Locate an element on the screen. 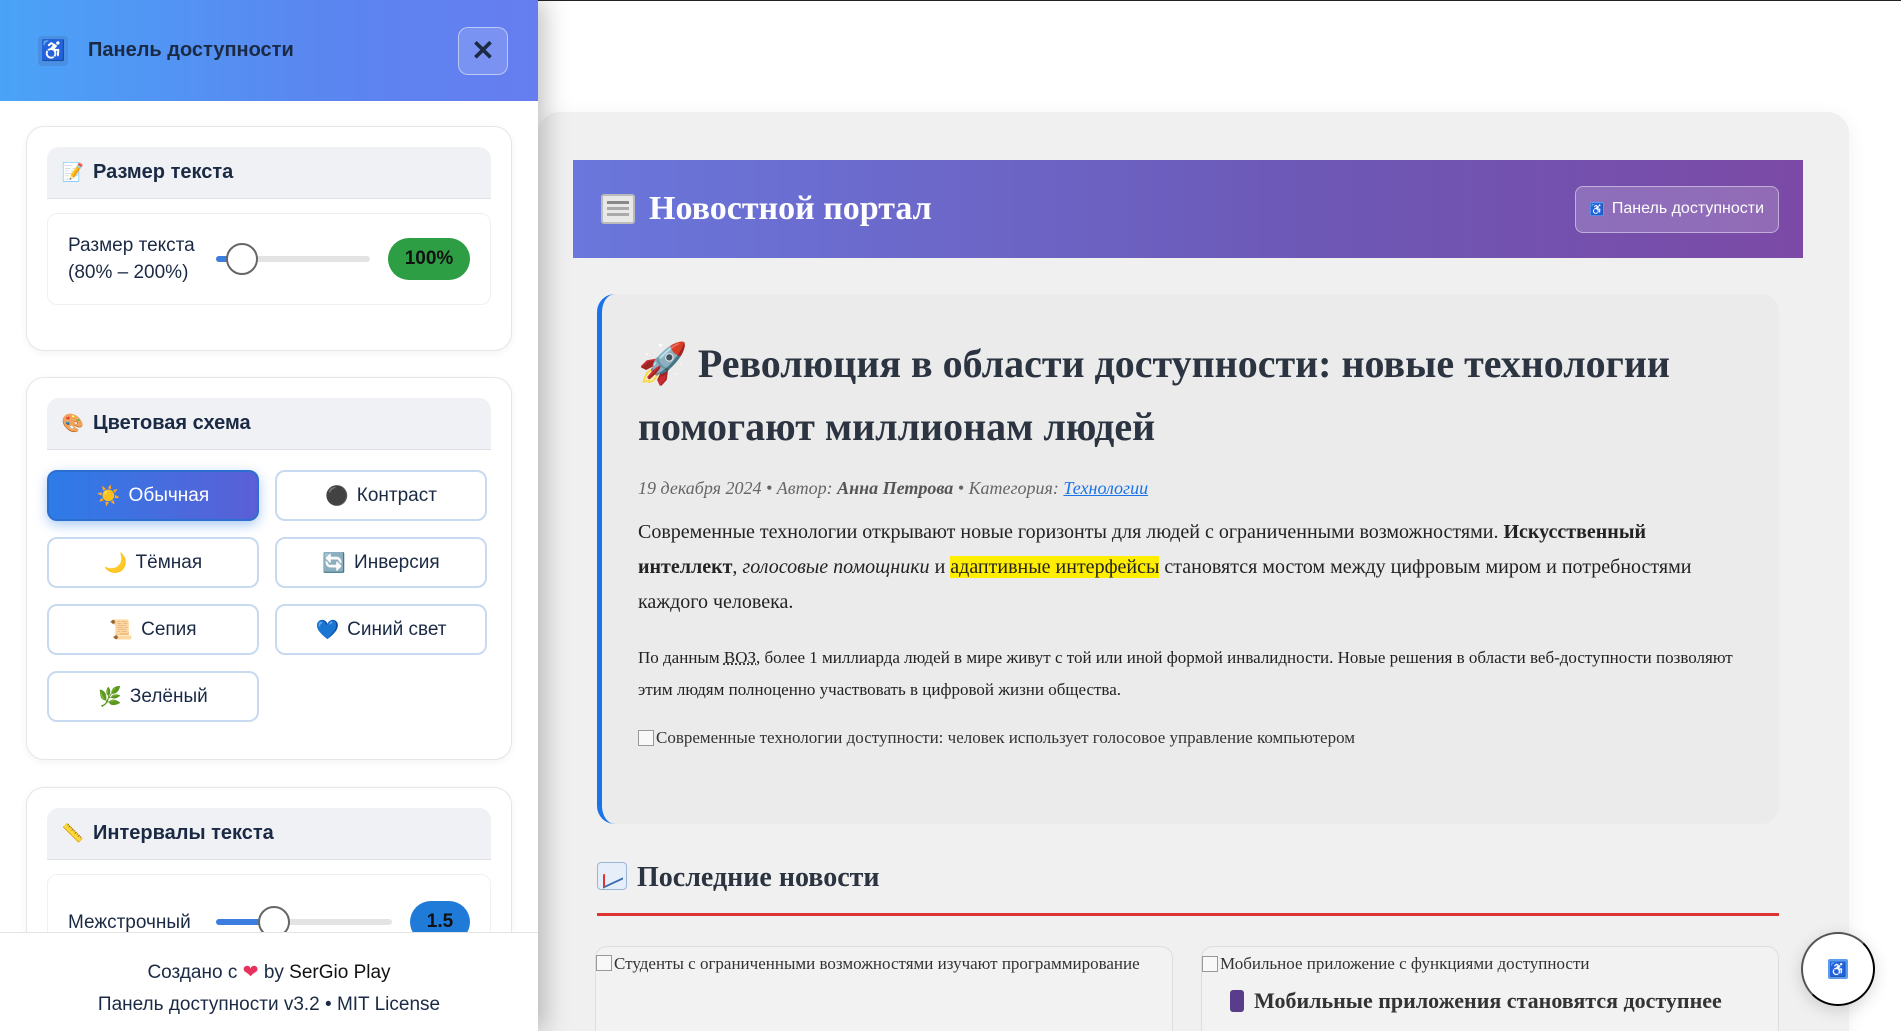 The width and height of the screenshot is (1901, 1031). floating-accessibility-button: ♿ is located at coordinates (1838, 969).